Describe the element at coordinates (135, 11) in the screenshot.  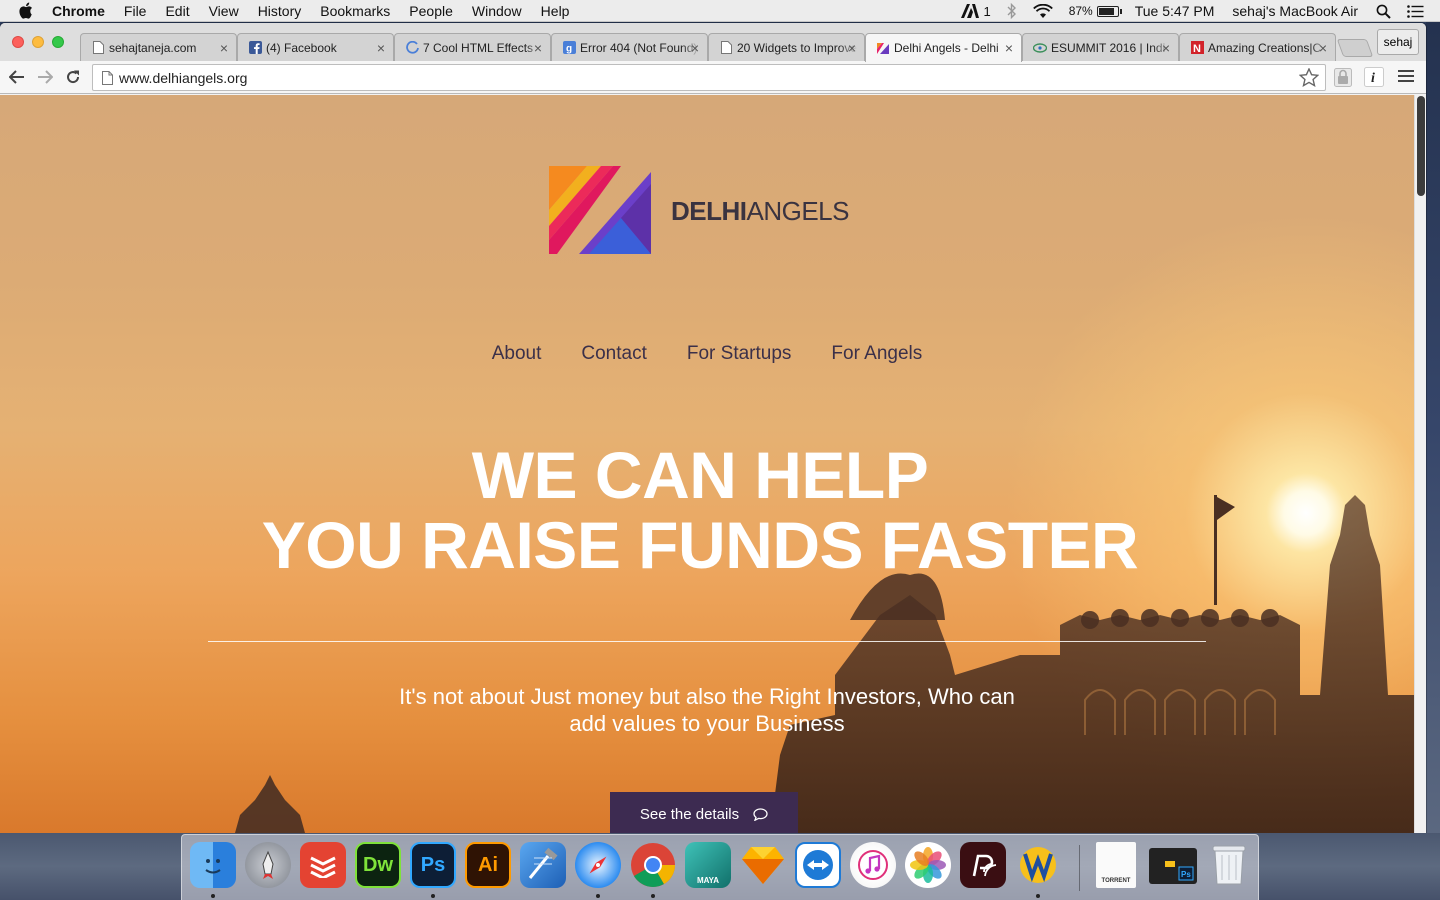
I see `menu-file: File` at that location.